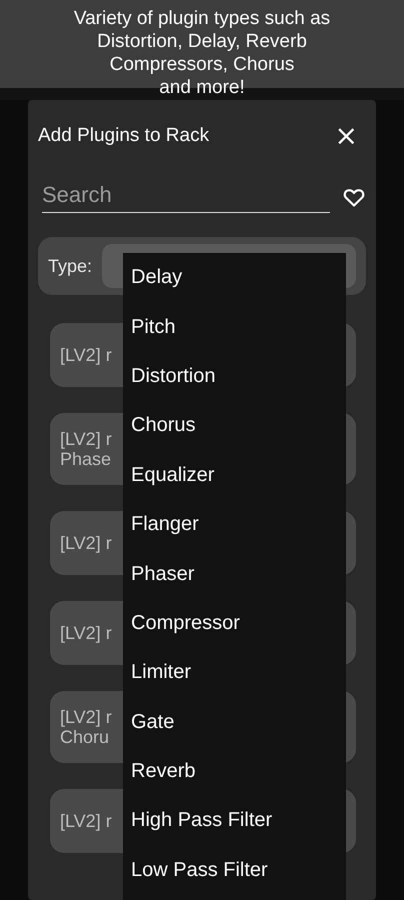 The height and width of the screenshot is (900, 404). What do you see at coordinates (234, 377) in the screenshot?
I see `menu-item: Distortion` at bounding box center [234, 377].